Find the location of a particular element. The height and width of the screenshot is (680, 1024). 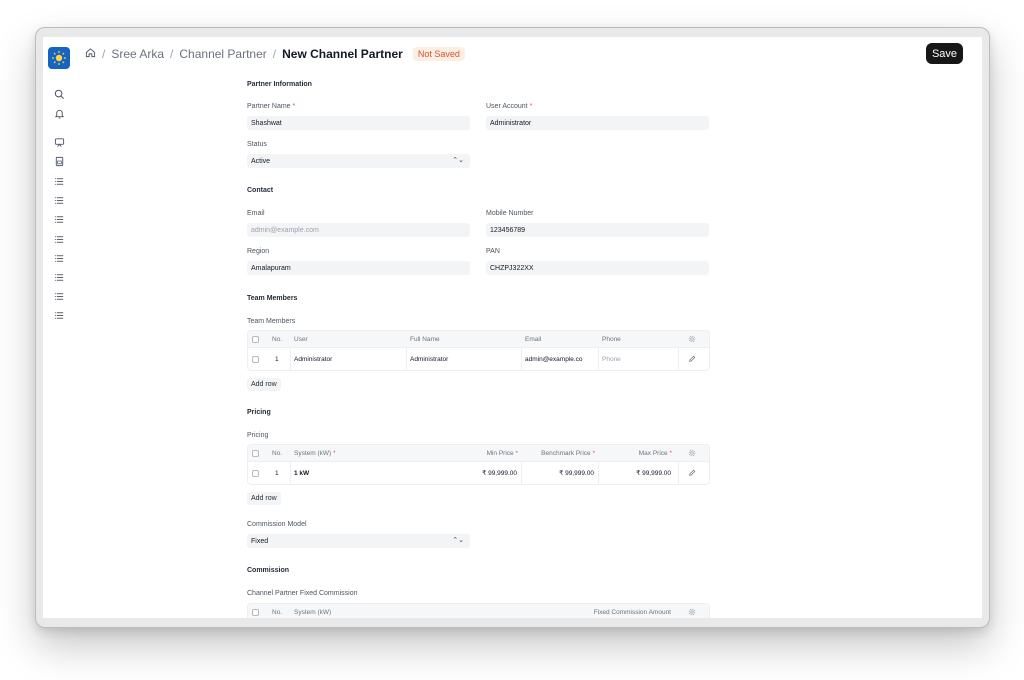

document-icon is located at coordinates (59, 161).